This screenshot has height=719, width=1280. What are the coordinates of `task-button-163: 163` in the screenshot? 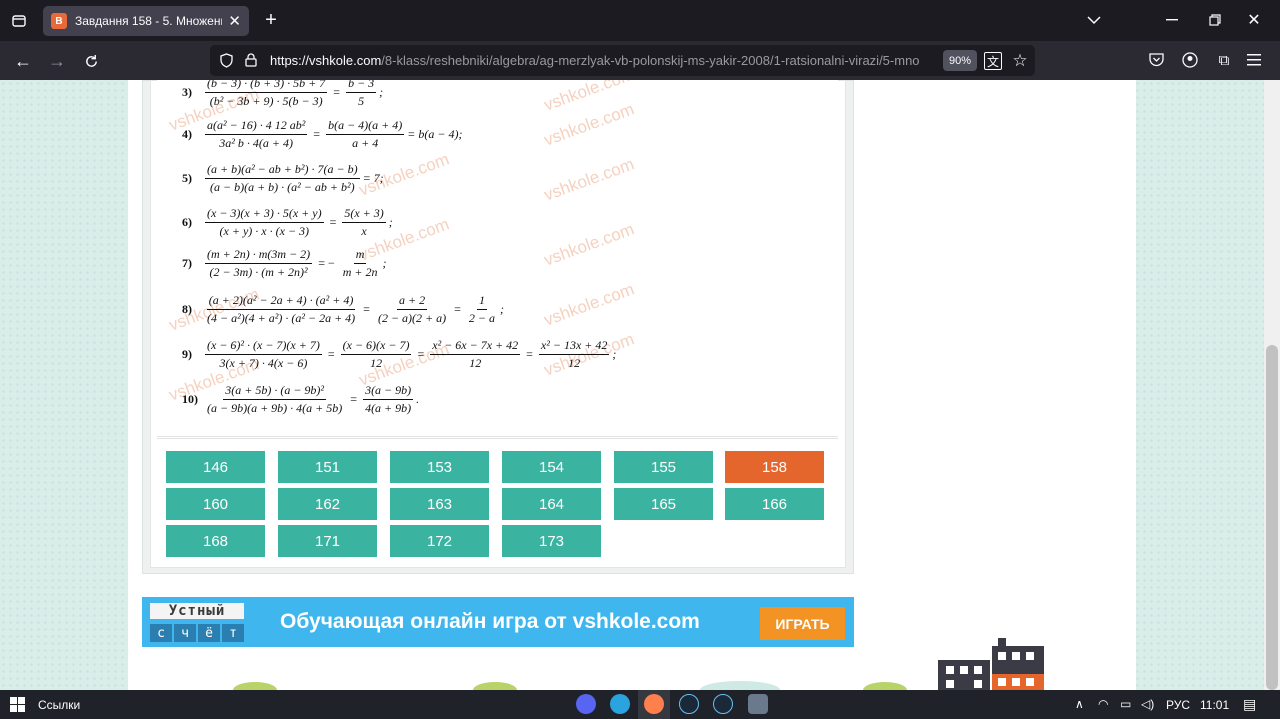 It's located at (439, 504).